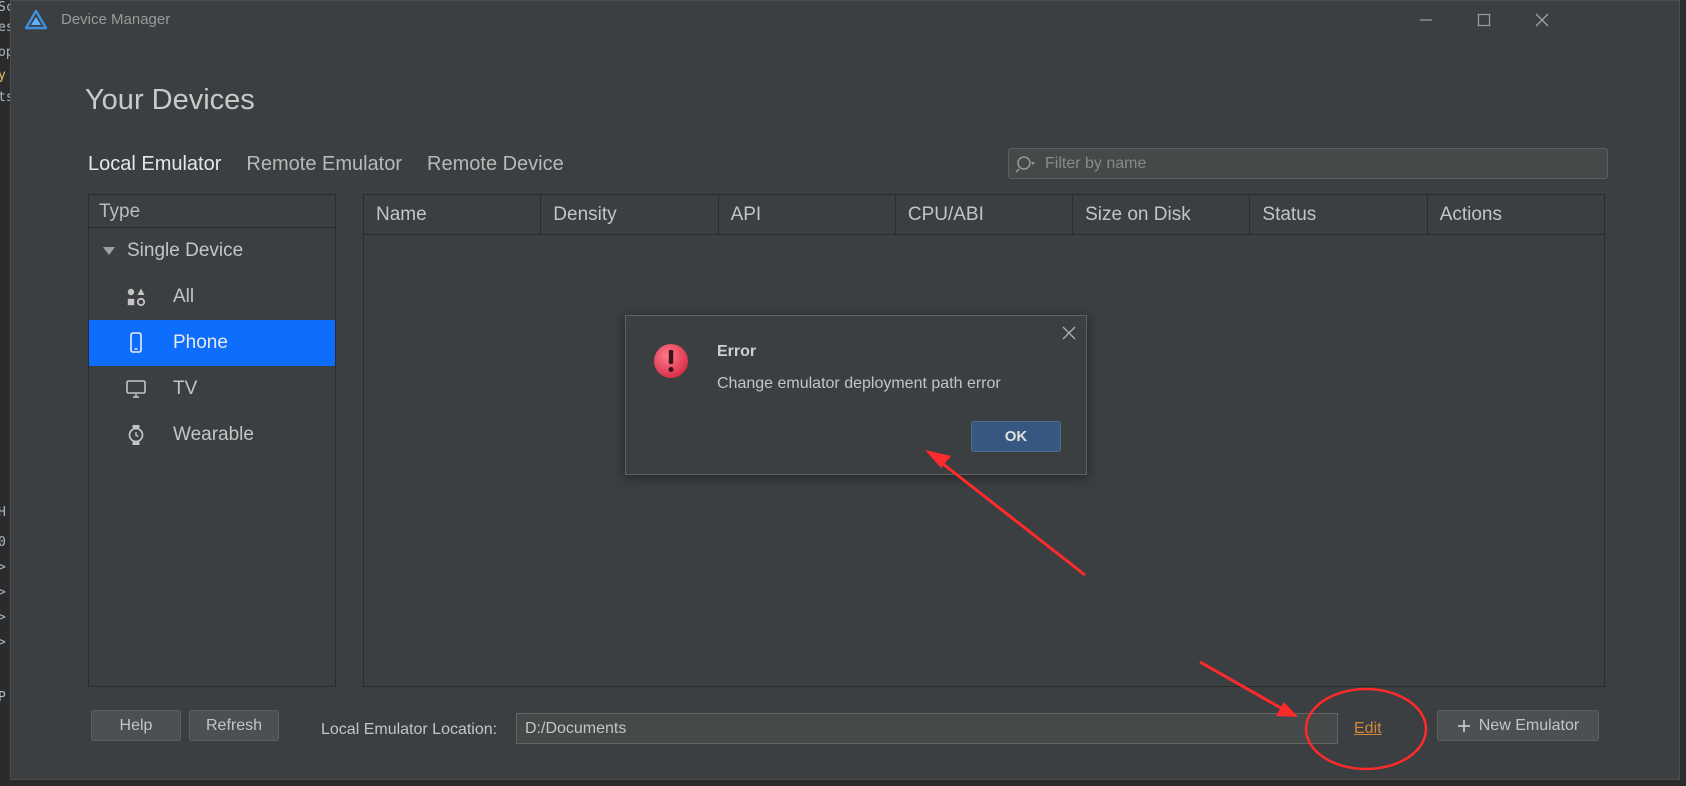  I want to click on group-label: Single Device, so click(185, 250).